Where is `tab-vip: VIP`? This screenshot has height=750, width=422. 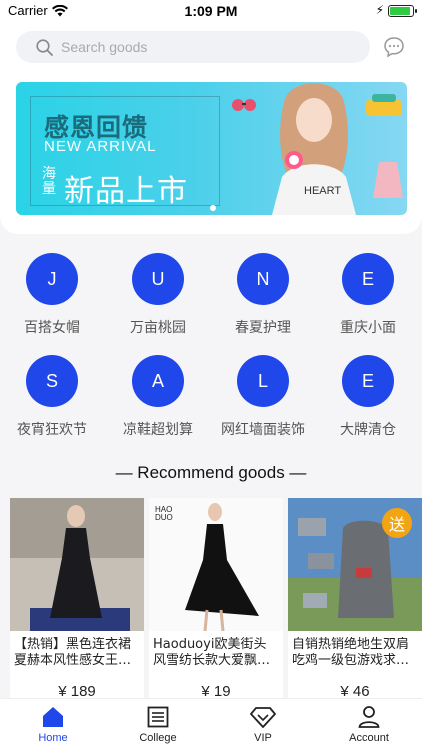
tab-vip: VIP is located at coordinates (263, 724).